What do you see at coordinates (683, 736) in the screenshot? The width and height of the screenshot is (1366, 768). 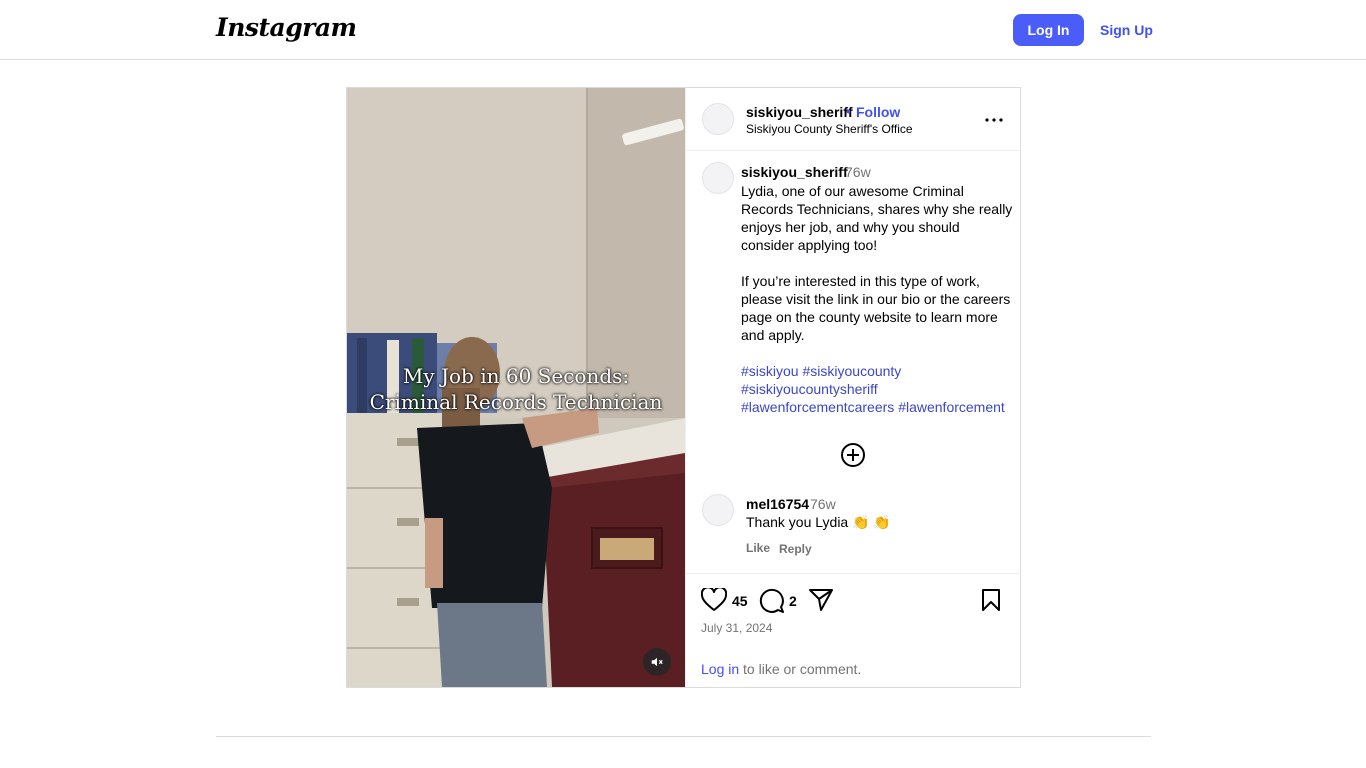 I see `footer-divider` at bounding box center [683, 736].